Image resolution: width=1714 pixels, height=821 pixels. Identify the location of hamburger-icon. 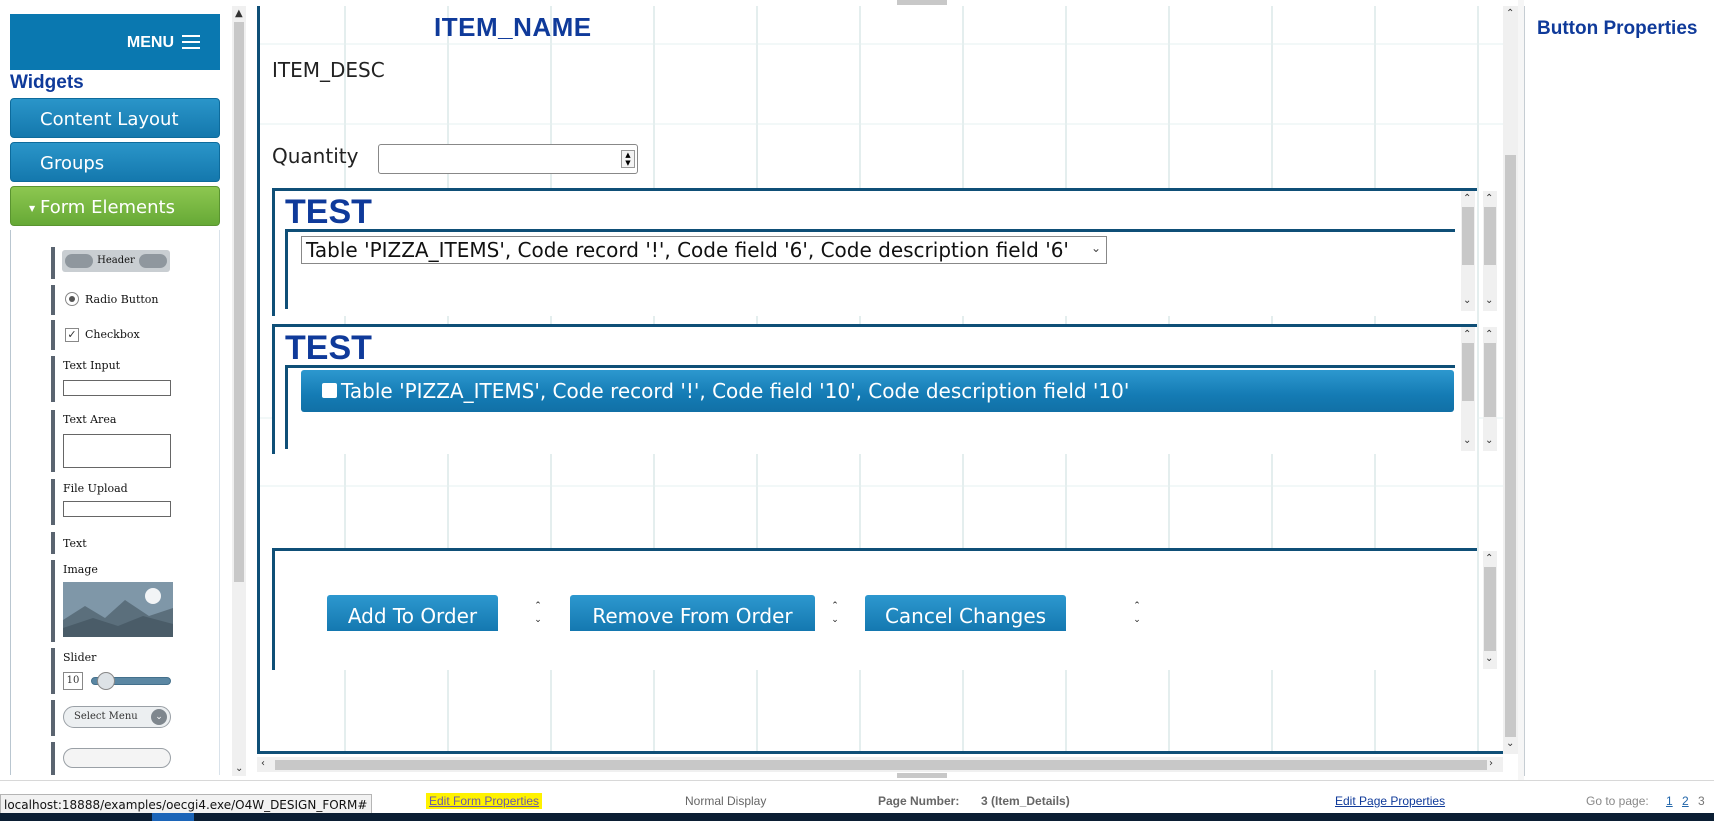
(191, 42).